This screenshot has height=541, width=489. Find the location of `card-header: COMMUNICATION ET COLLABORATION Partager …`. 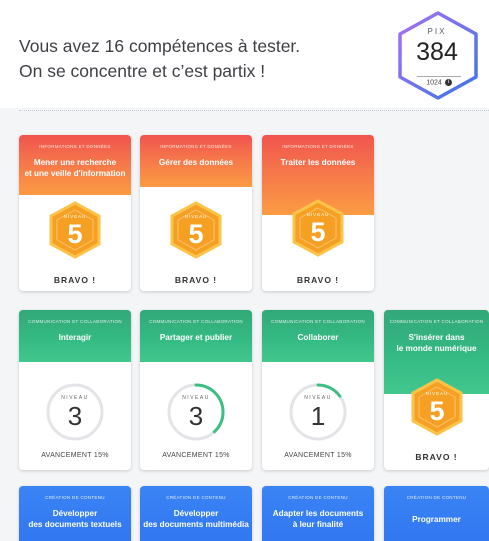

card-header: COMMUNICATION ET COLLABORATION Partager … is located at coordinates (196, 336).